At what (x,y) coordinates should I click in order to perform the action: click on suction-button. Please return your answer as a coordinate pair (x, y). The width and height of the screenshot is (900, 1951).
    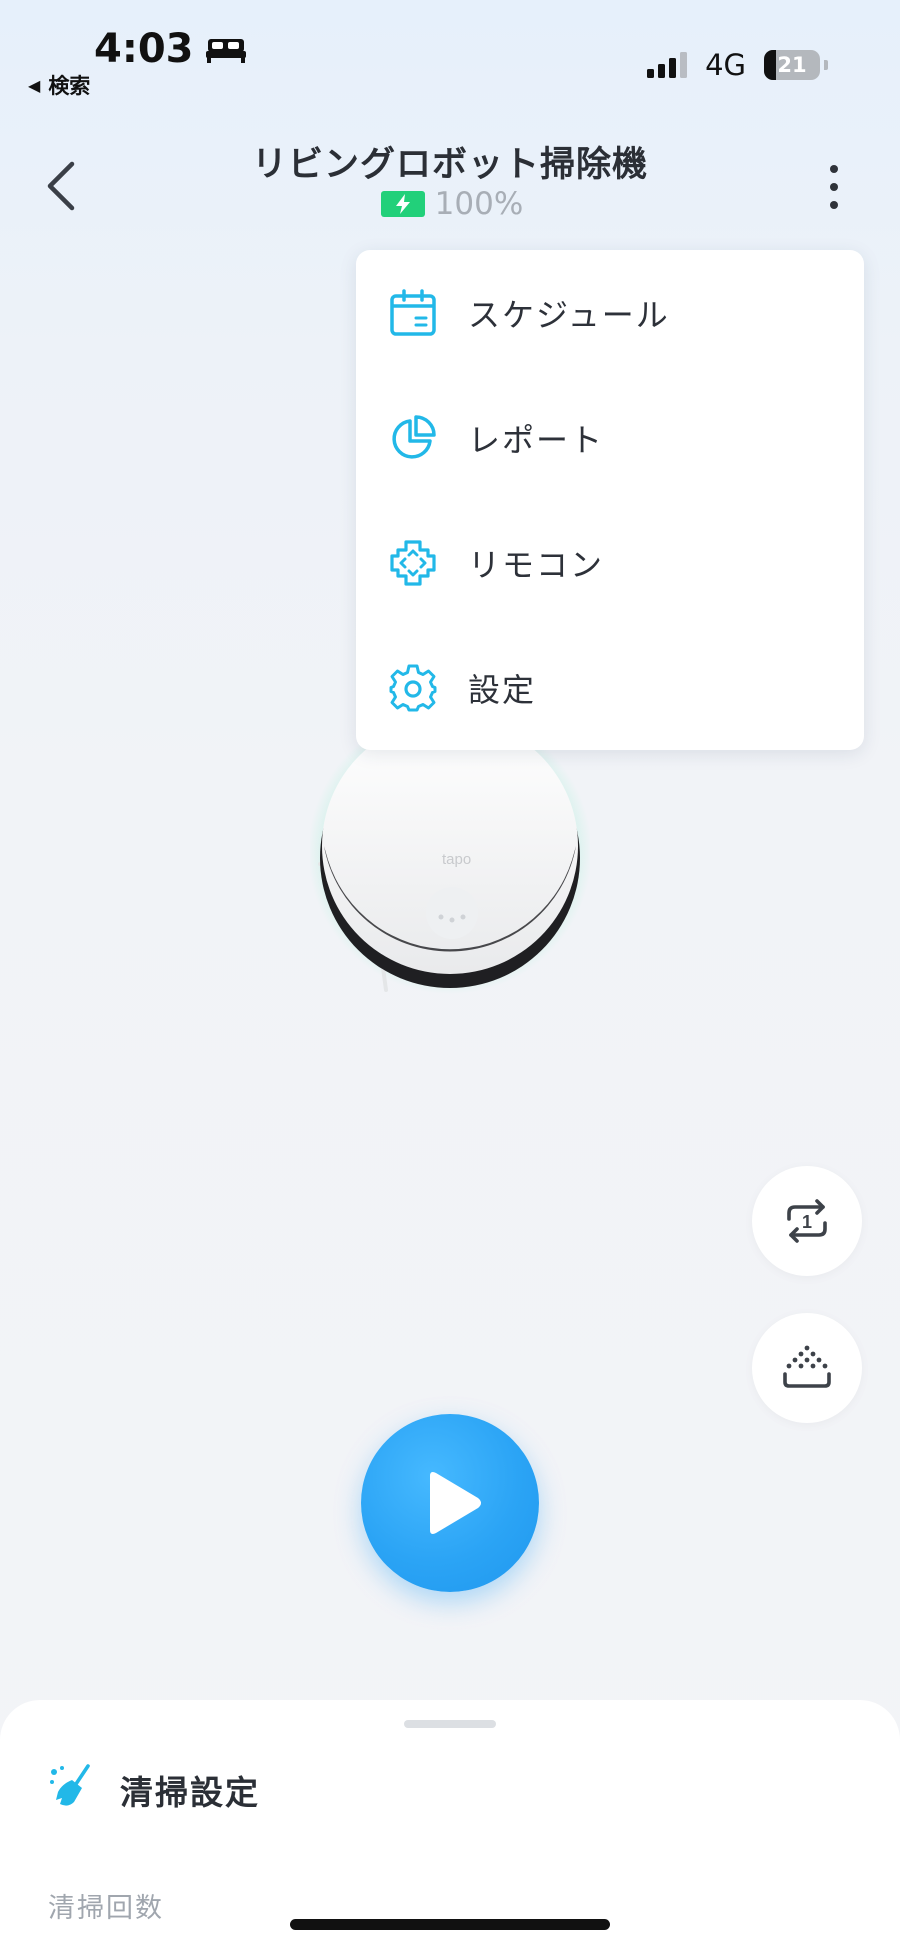
    Looking at the image, I should click on (807, 1368).